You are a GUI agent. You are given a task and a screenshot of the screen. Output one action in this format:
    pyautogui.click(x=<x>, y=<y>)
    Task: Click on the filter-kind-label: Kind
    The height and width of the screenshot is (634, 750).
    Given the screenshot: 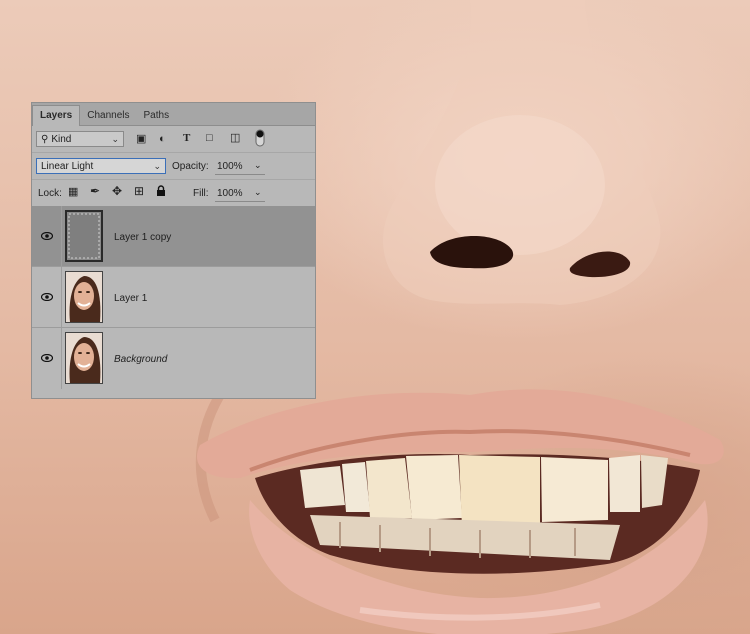 What is the action you would take?
    pyautogui.click(x=61, y=139)
    